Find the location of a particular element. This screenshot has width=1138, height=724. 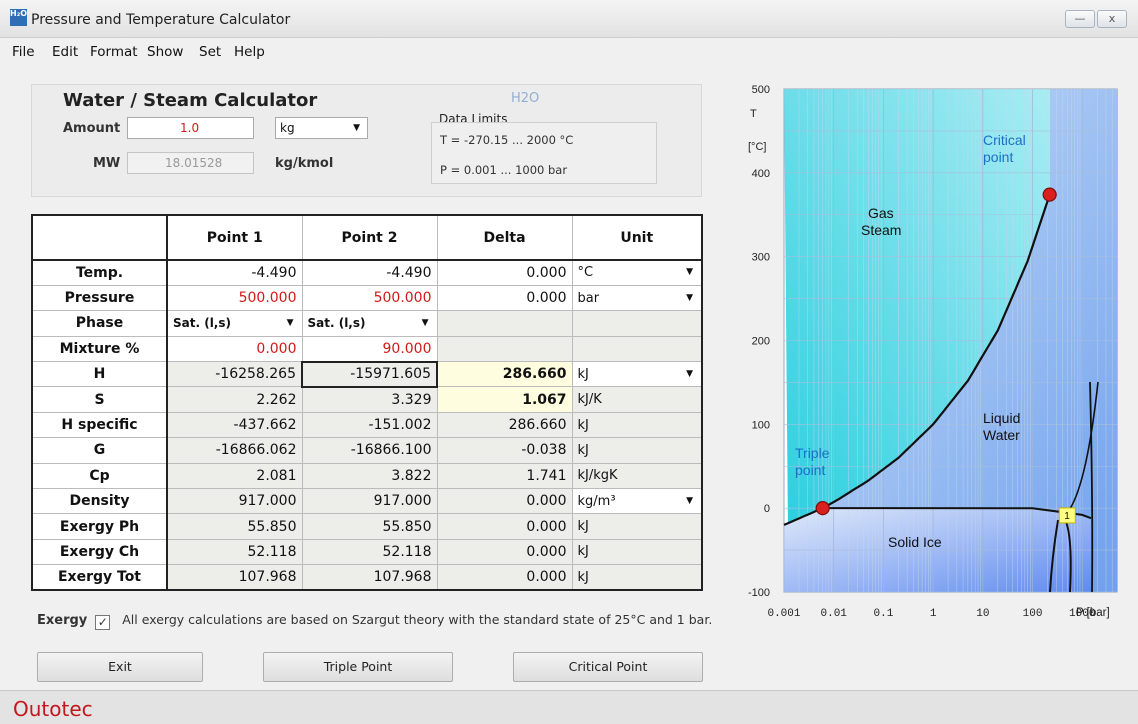

exergy-checkbox: ✓ is located at coordinates (103, 622).